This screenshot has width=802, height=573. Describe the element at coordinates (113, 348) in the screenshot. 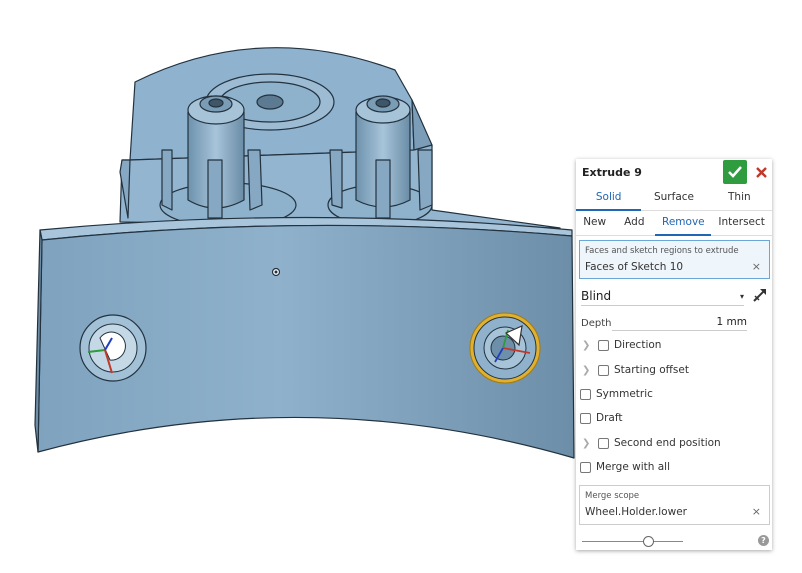

I see `left-sketch-hole` at that location.